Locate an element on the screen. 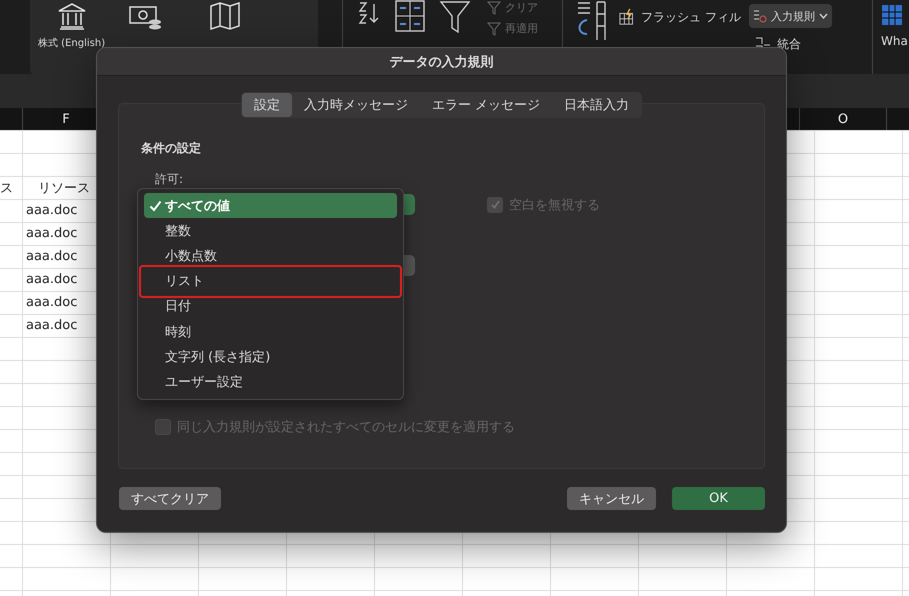 This screenshot has width=909, height=596. menu-item: 整数 is located at coordinates (270, 231).